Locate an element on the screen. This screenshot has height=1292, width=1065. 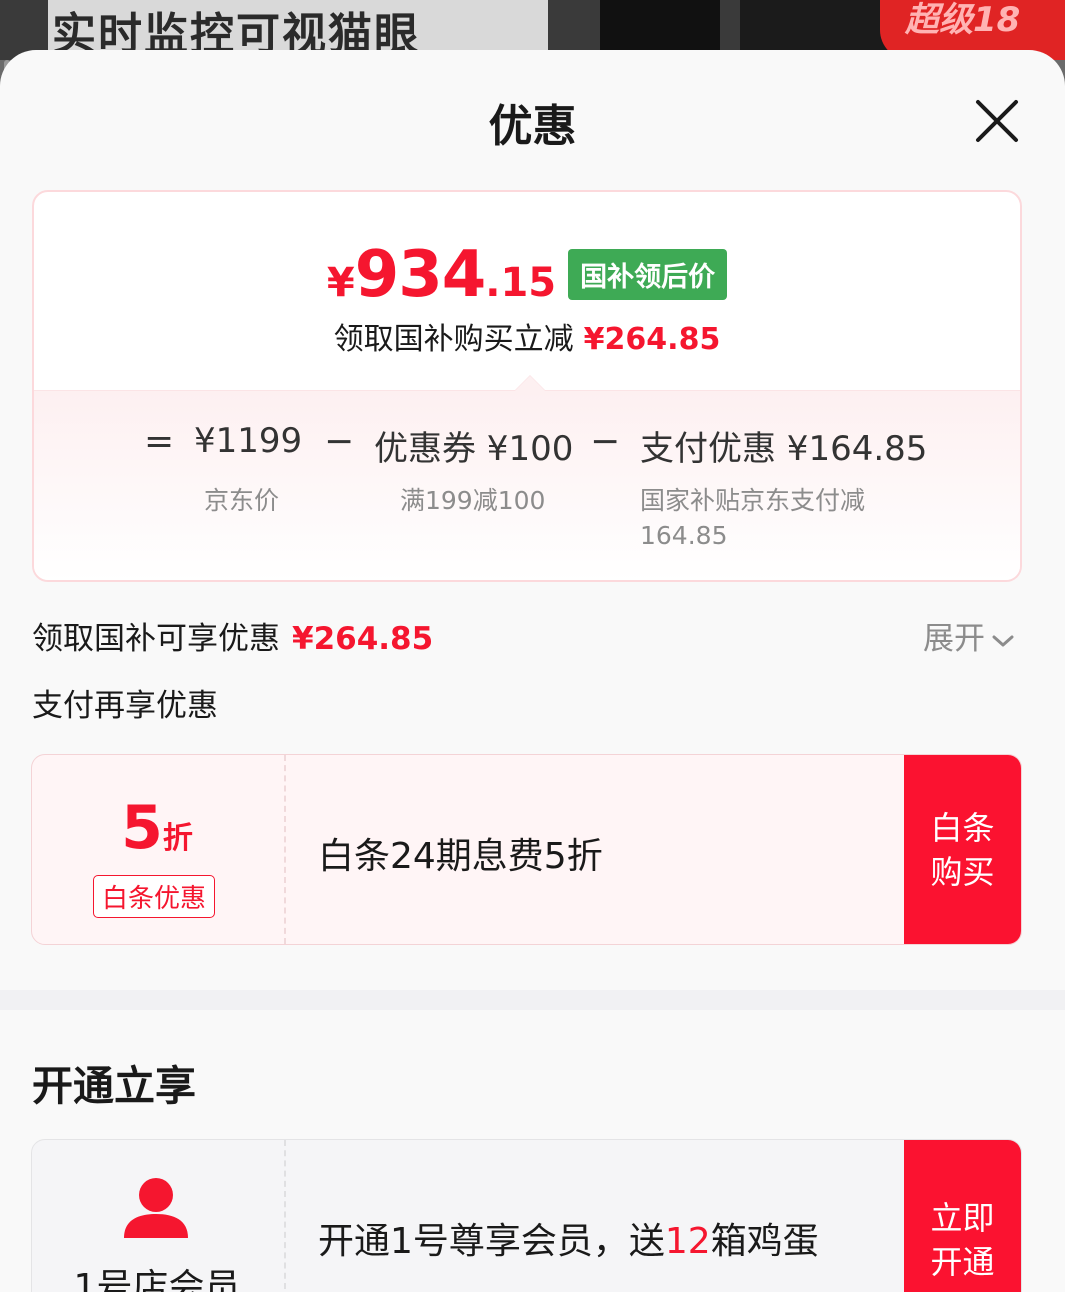
savings-label: 领取国补可享优惠 is located at coordinates (156, 639).